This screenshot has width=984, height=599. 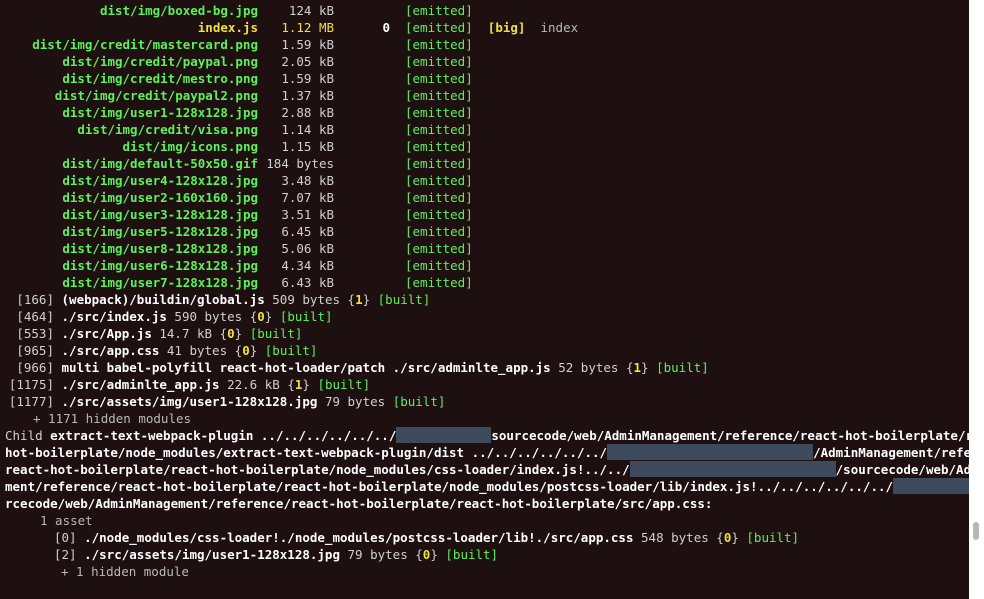 What do you see at coordinates (306, 299) in the screenshot?
I see `module-size: 509 bytes` at bounding box center [306, 299].